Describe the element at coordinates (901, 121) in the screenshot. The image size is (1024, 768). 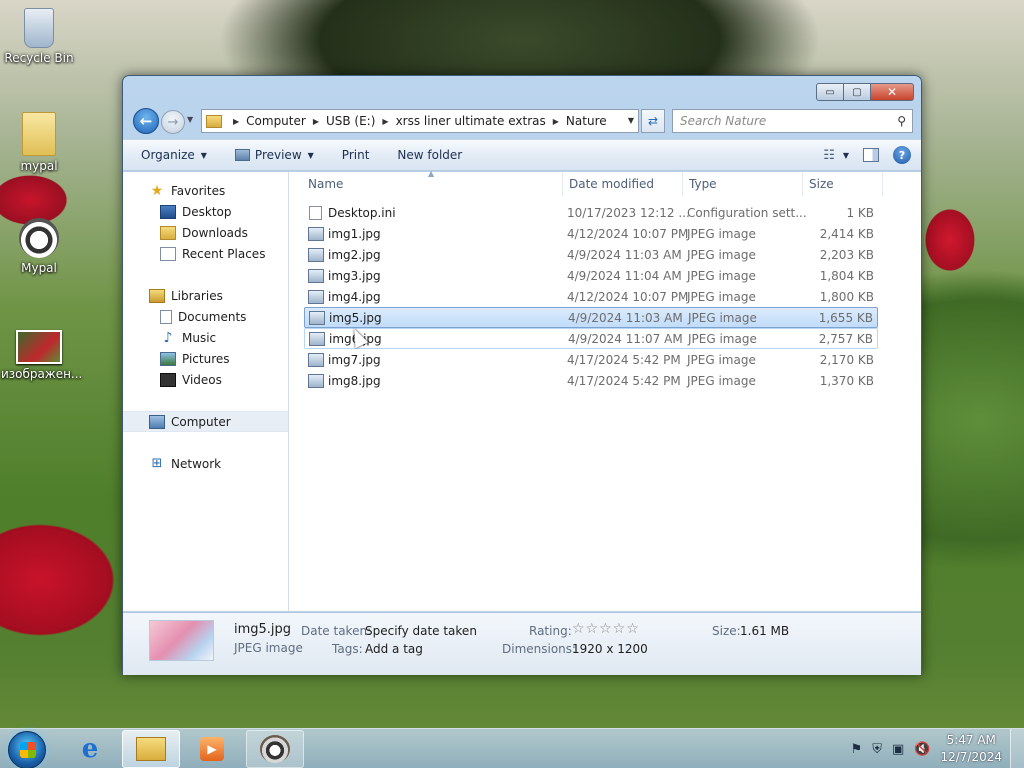
I see `search-icon: ⚲` at that location.